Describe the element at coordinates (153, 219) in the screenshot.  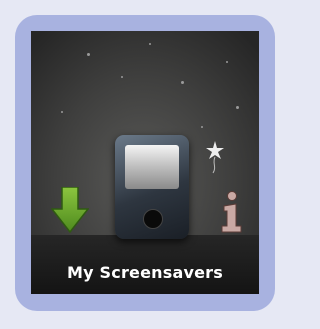
I see `media-player-wheel` at that location.